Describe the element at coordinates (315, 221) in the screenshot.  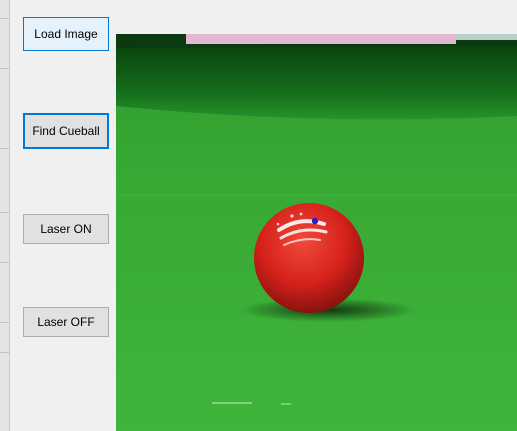
I see `cueball-marker` at that location.